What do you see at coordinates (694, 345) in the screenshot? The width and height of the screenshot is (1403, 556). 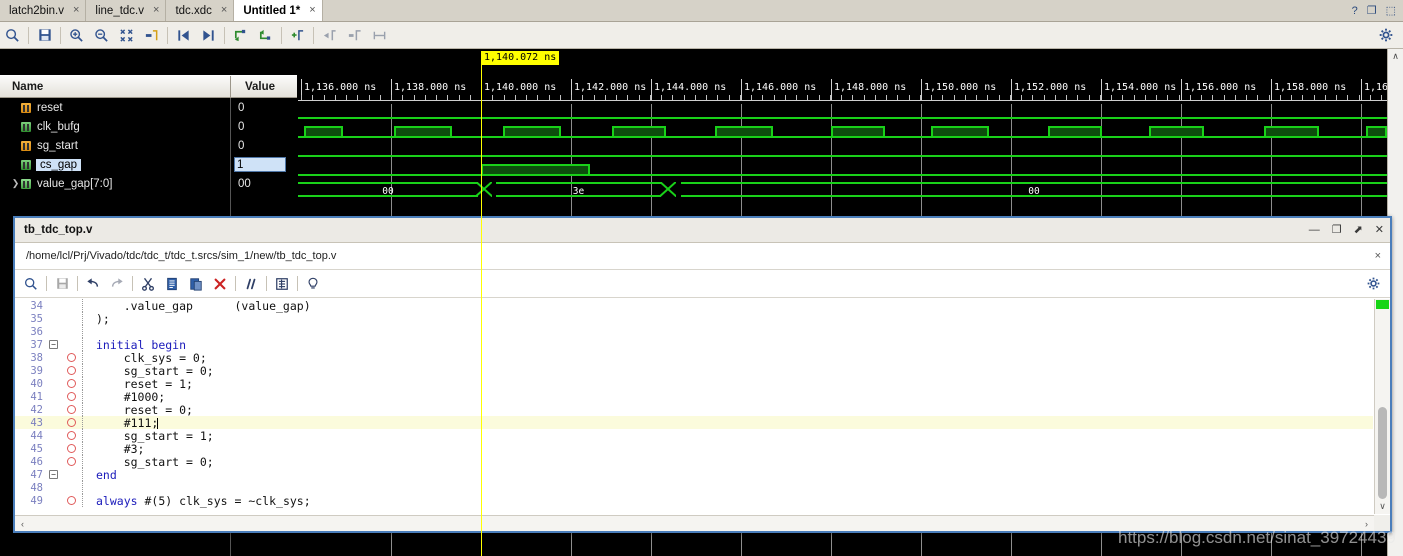 I see `code-line: 37− initial begin` at bounding box center [694, 345].